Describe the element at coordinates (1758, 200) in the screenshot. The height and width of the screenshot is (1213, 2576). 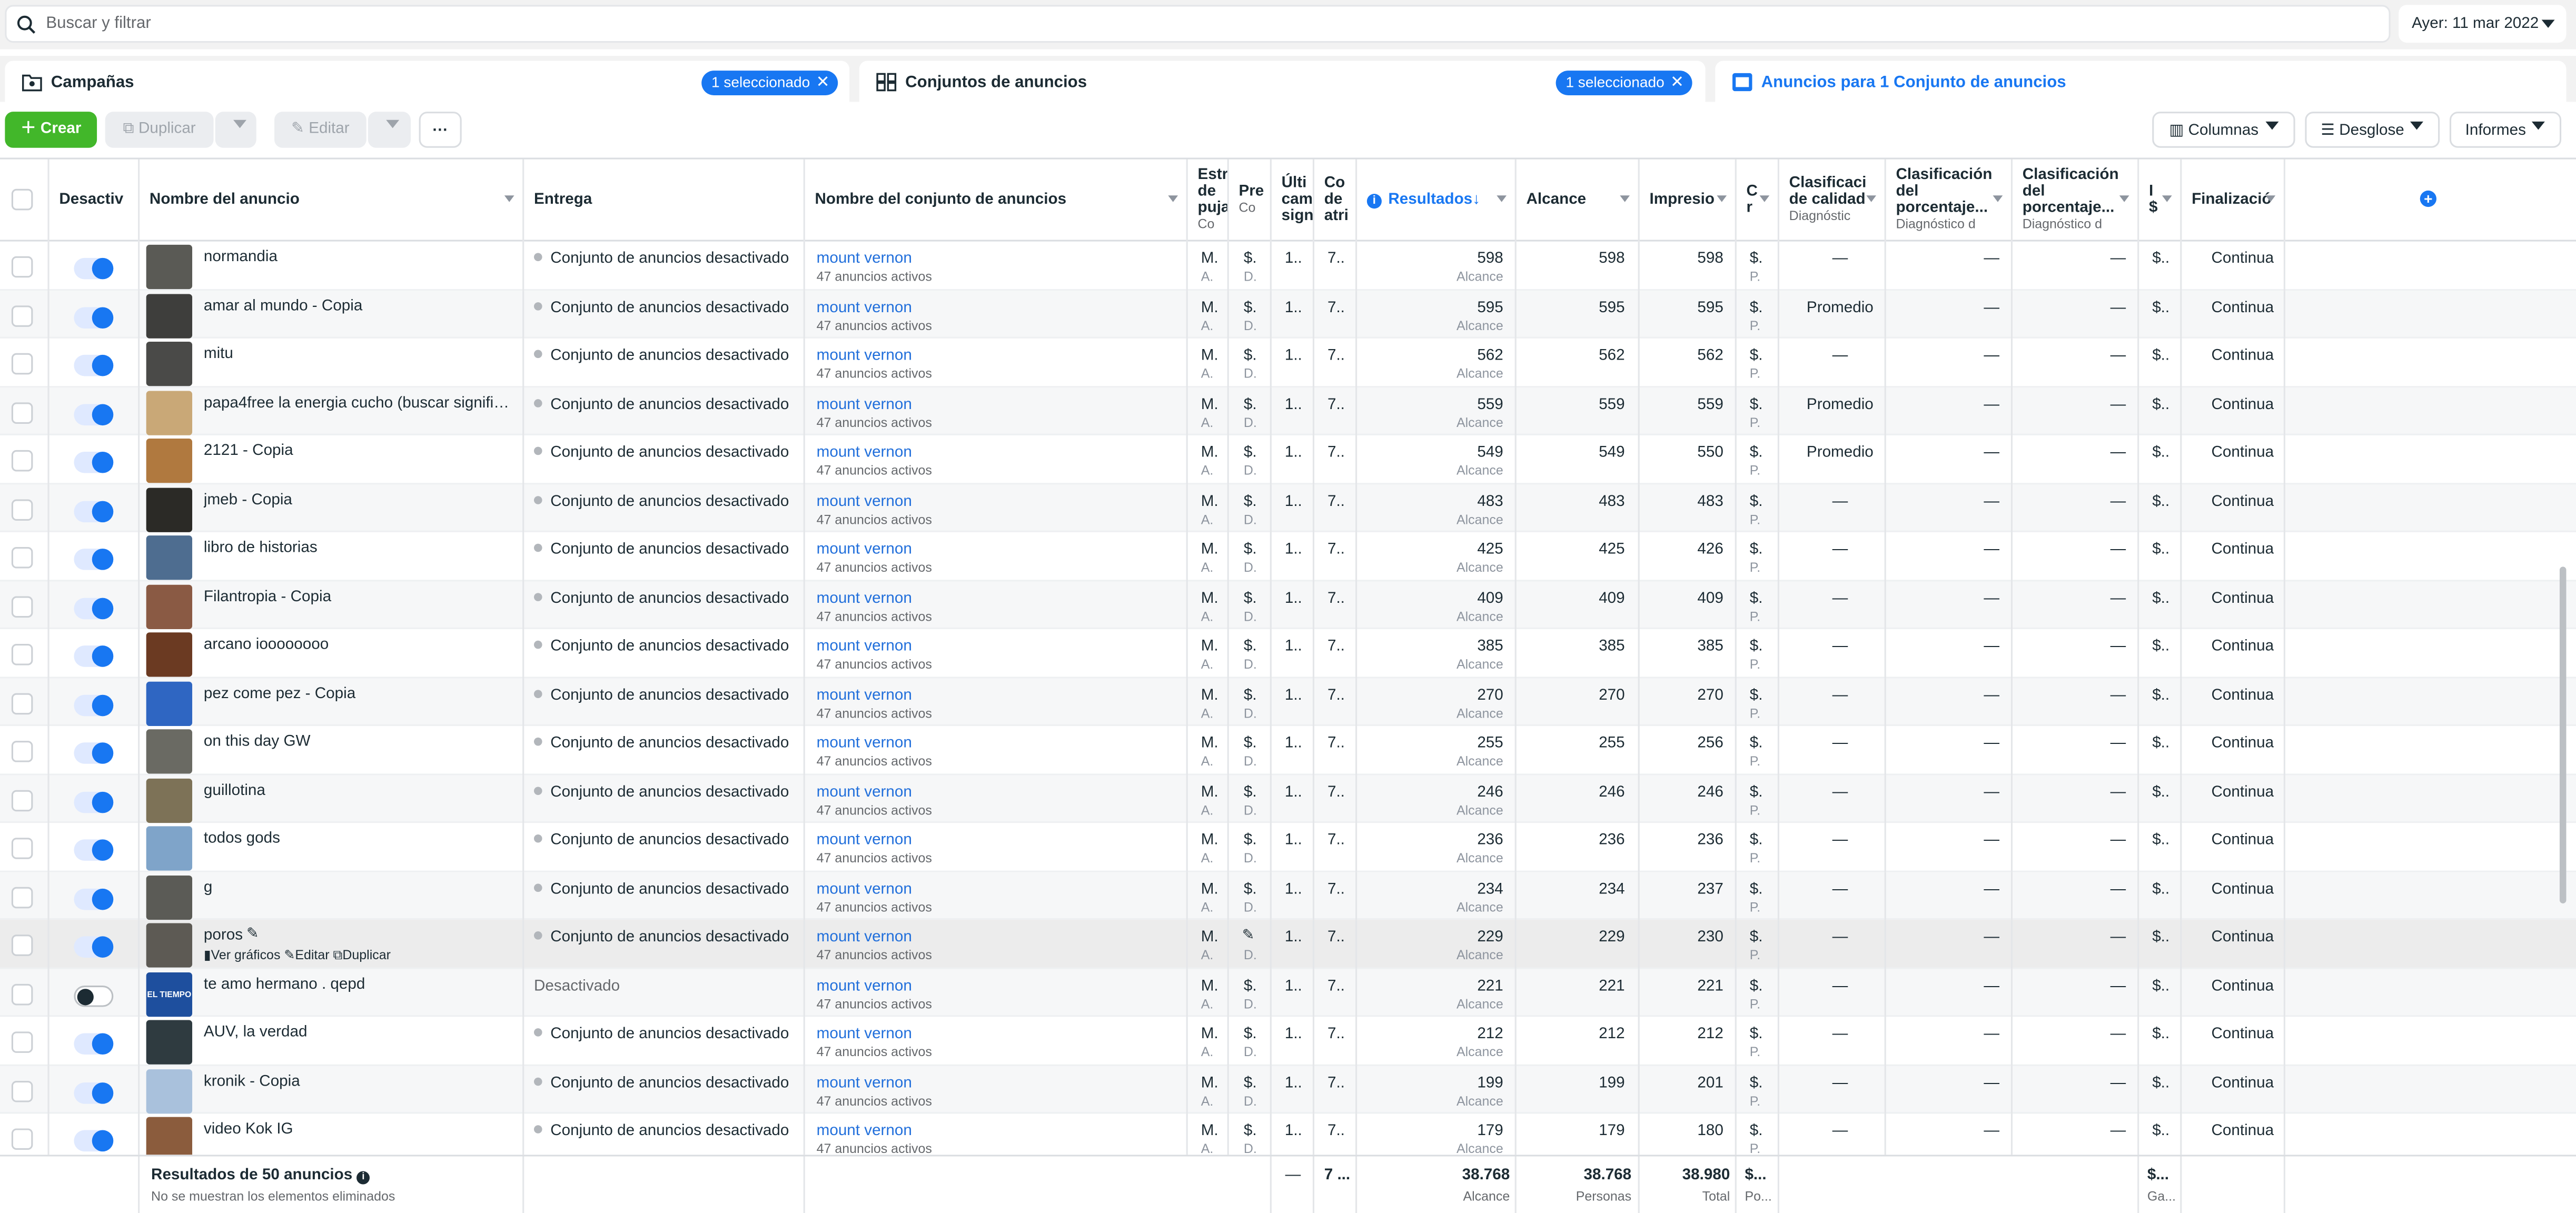
I see `header-cost: C r` at that location.